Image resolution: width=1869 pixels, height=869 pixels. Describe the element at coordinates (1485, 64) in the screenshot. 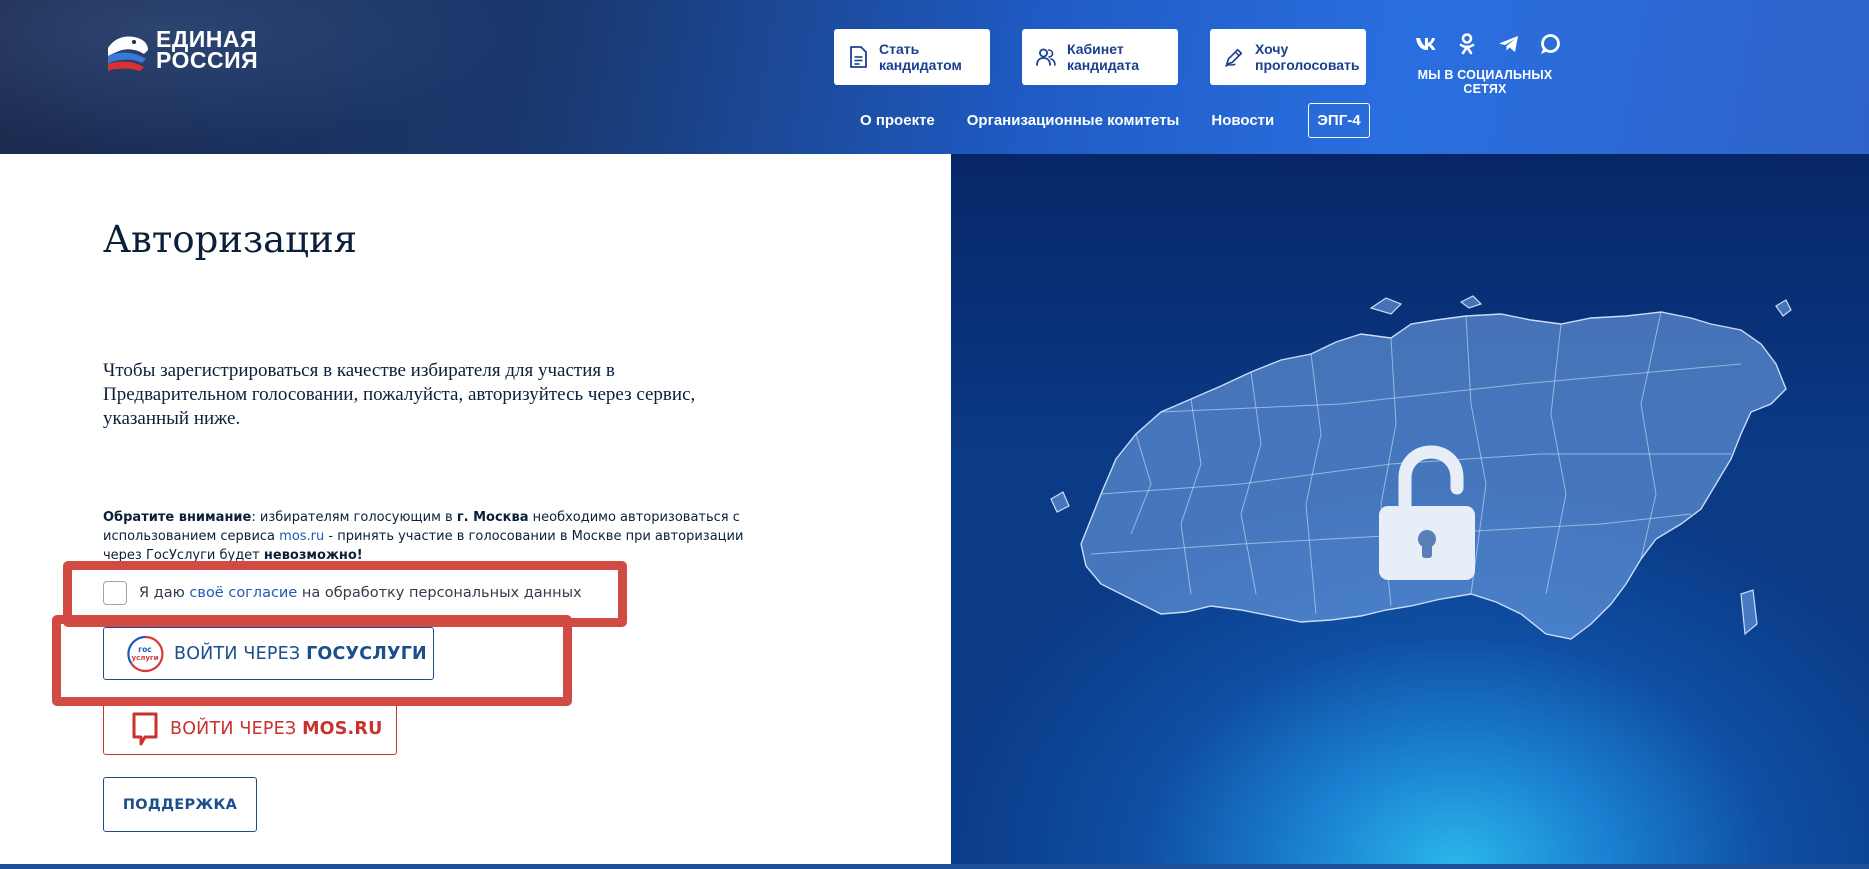

I see `social-block: МЫ В СОЦИАЛЬНЫХ СЕТЯХ` at that location.